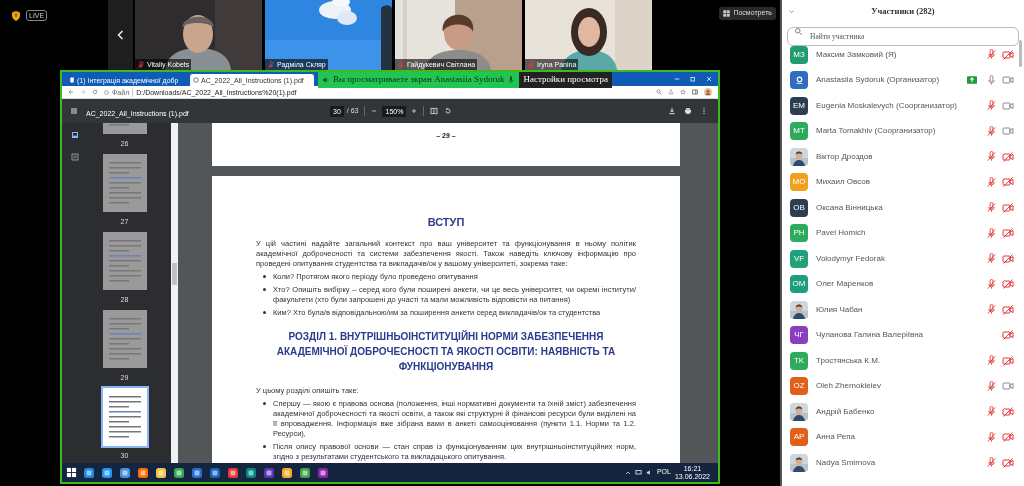 This screenshot has width=1024, height=486. What do you see at coordinates (799, 54) in the screenshot?
I see `avatar: МЗ` at bounding box center [799, 54].